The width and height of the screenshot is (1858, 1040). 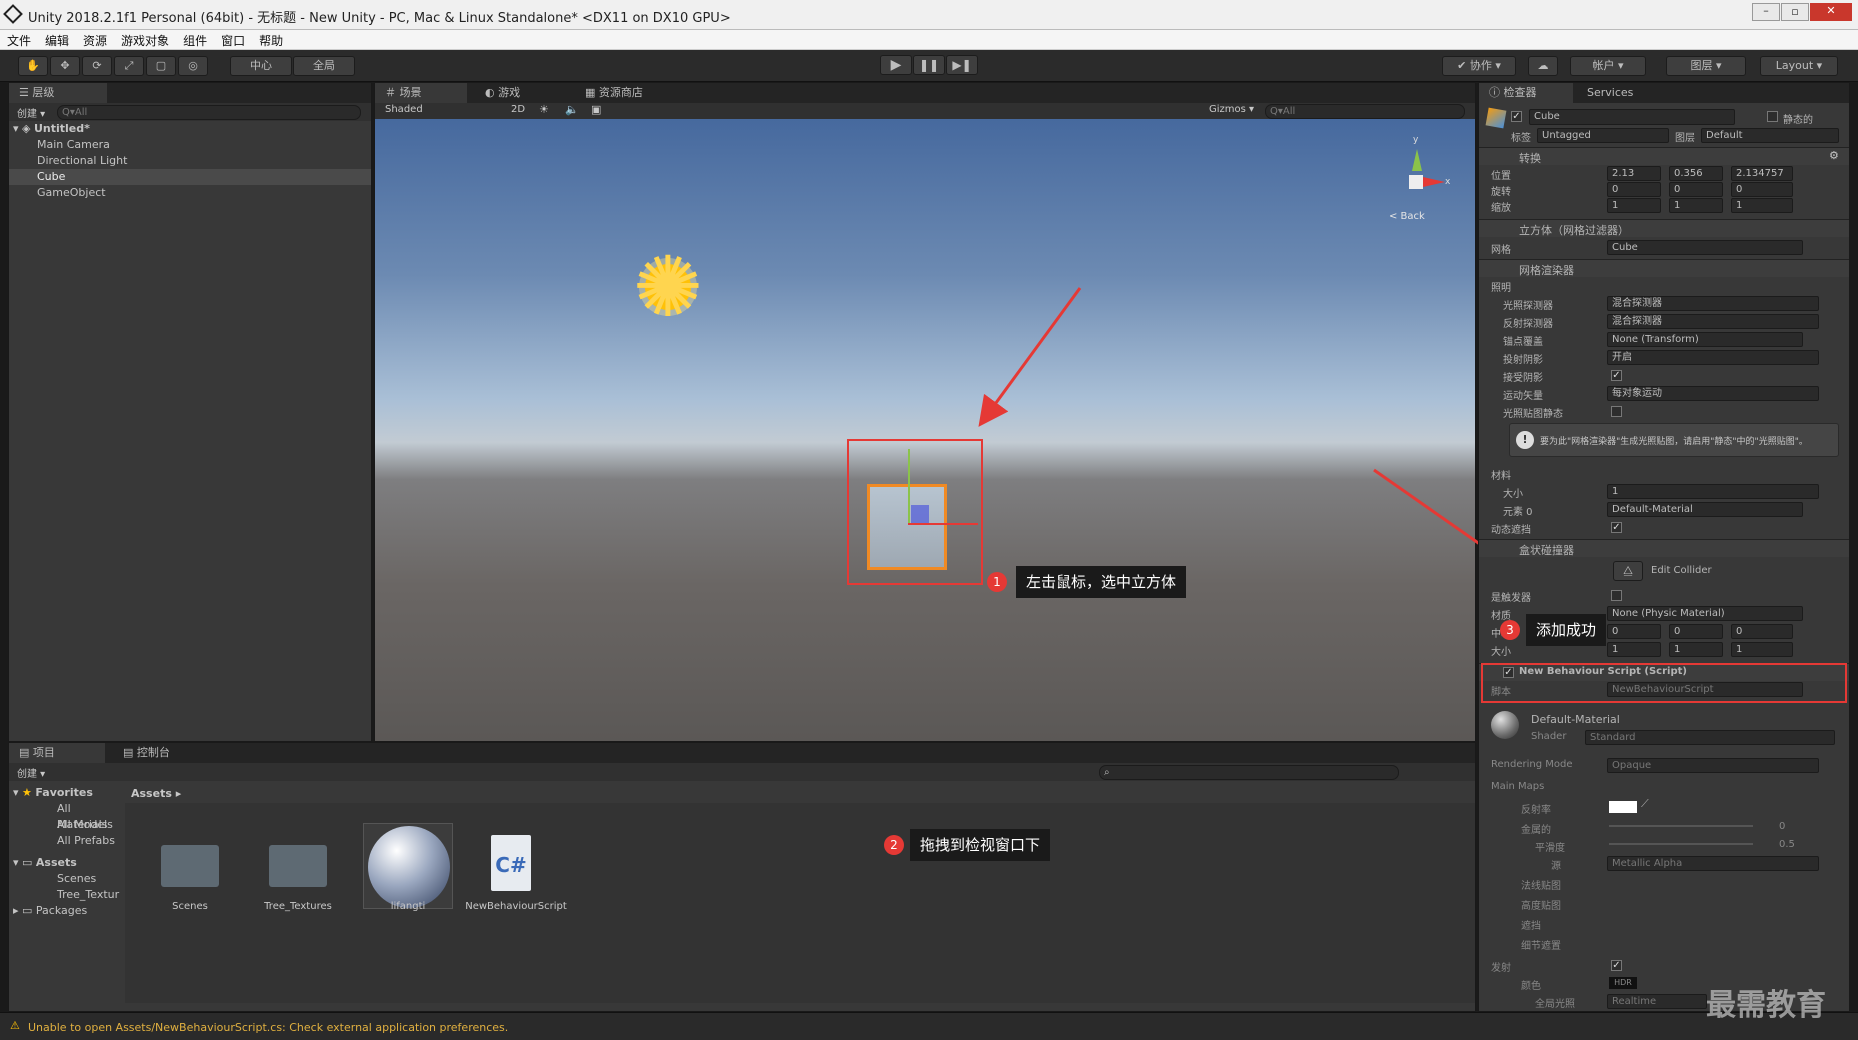 I want to click on gi-dropdown: Realtime, so click(x=1657, y=1001).